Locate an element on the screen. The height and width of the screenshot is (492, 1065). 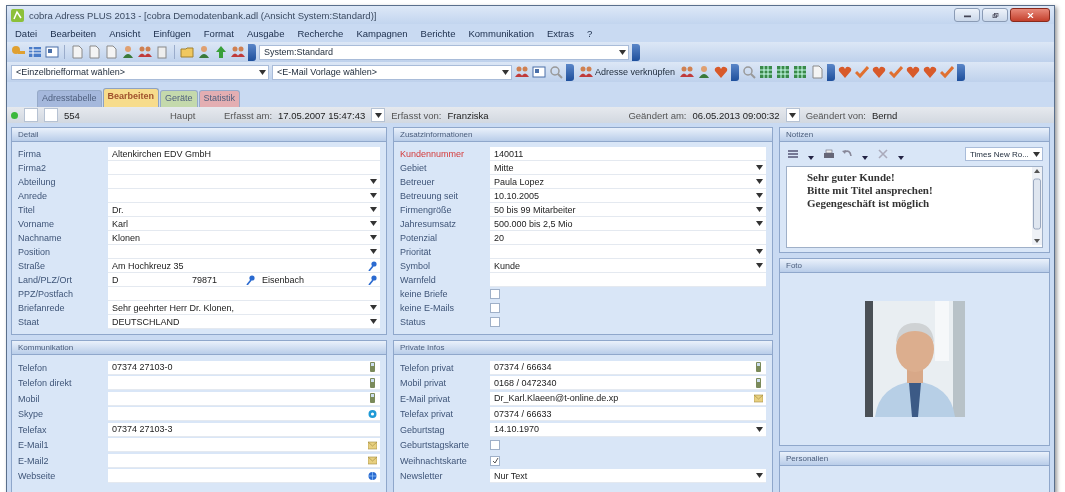
menu-item: Berichte is located at coordinates (438, 33).